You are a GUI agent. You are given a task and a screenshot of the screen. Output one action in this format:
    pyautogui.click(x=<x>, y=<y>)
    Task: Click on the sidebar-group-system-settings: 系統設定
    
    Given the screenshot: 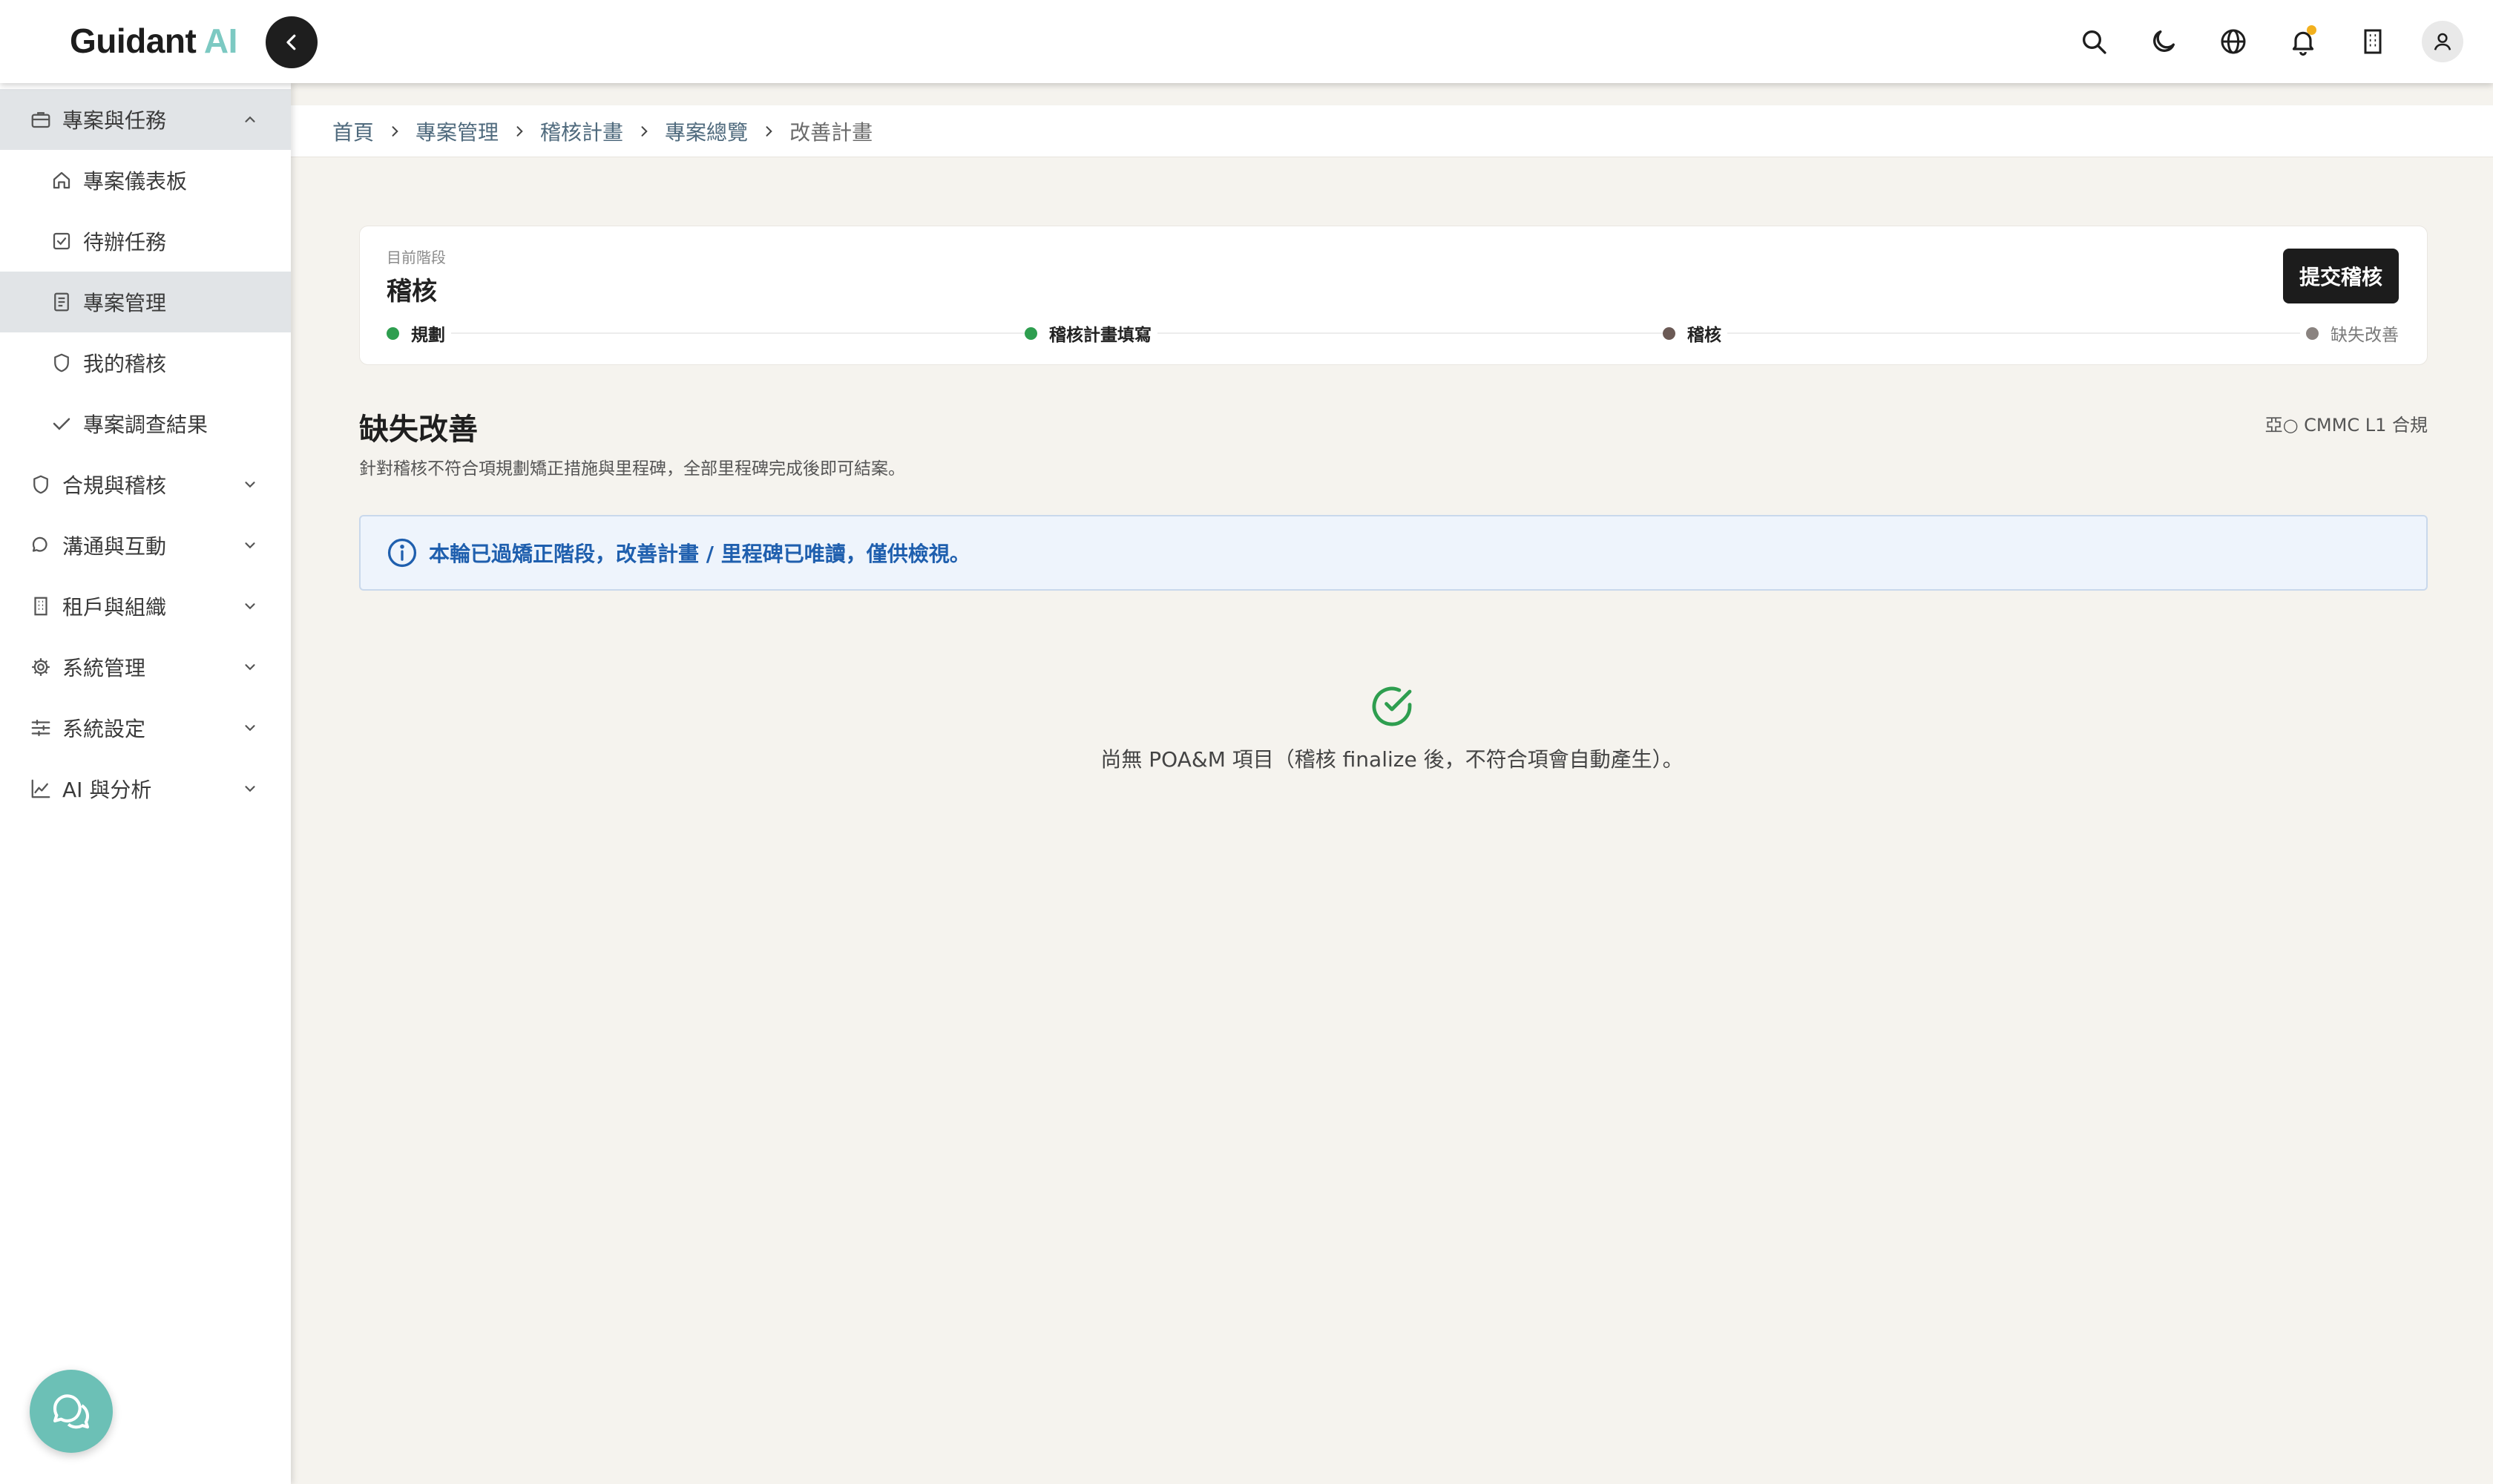 What is the action you would take?
    pyautogui.click(x=145, y=727)
    